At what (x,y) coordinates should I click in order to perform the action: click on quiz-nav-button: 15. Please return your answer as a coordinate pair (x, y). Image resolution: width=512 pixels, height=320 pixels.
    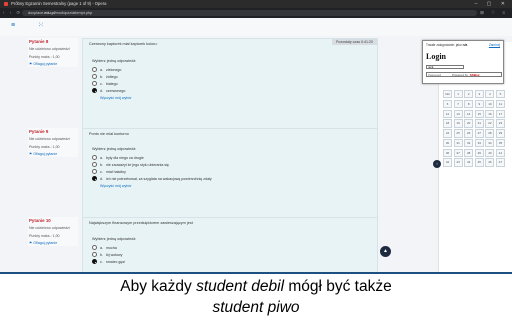
    Looking at the image, I should click on (479, 113).